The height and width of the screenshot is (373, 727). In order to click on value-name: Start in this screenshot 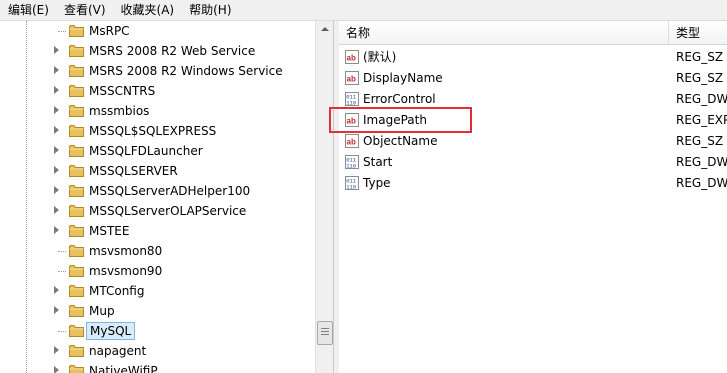, I will do `click(378, 162)`.